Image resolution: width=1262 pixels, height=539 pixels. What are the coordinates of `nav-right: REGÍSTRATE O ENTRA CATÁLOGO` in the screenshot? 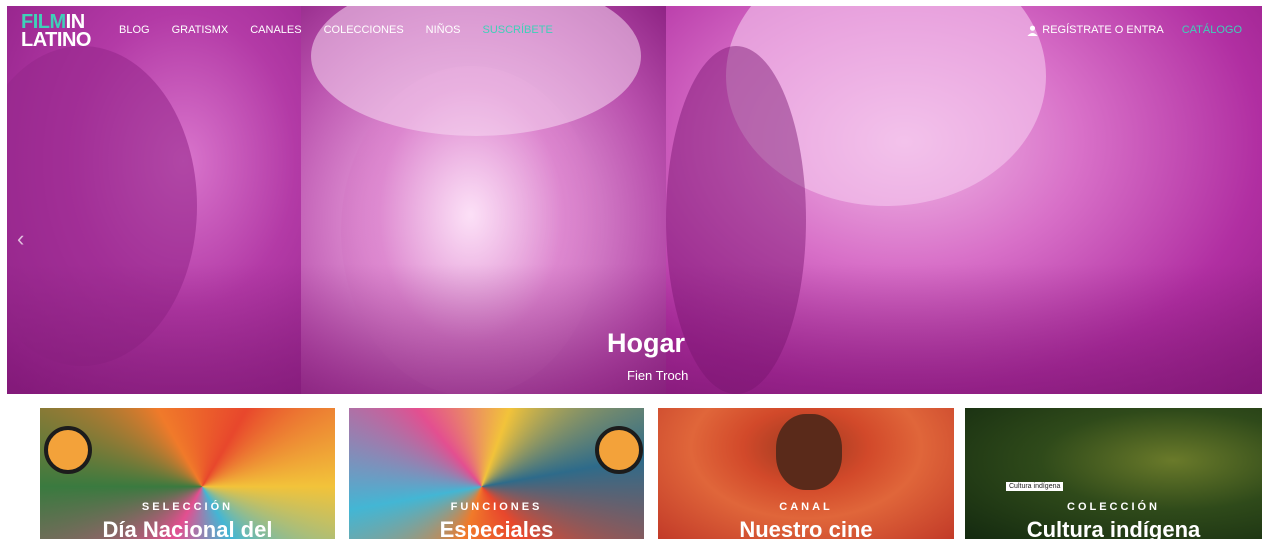 It's located at (1134, 30).